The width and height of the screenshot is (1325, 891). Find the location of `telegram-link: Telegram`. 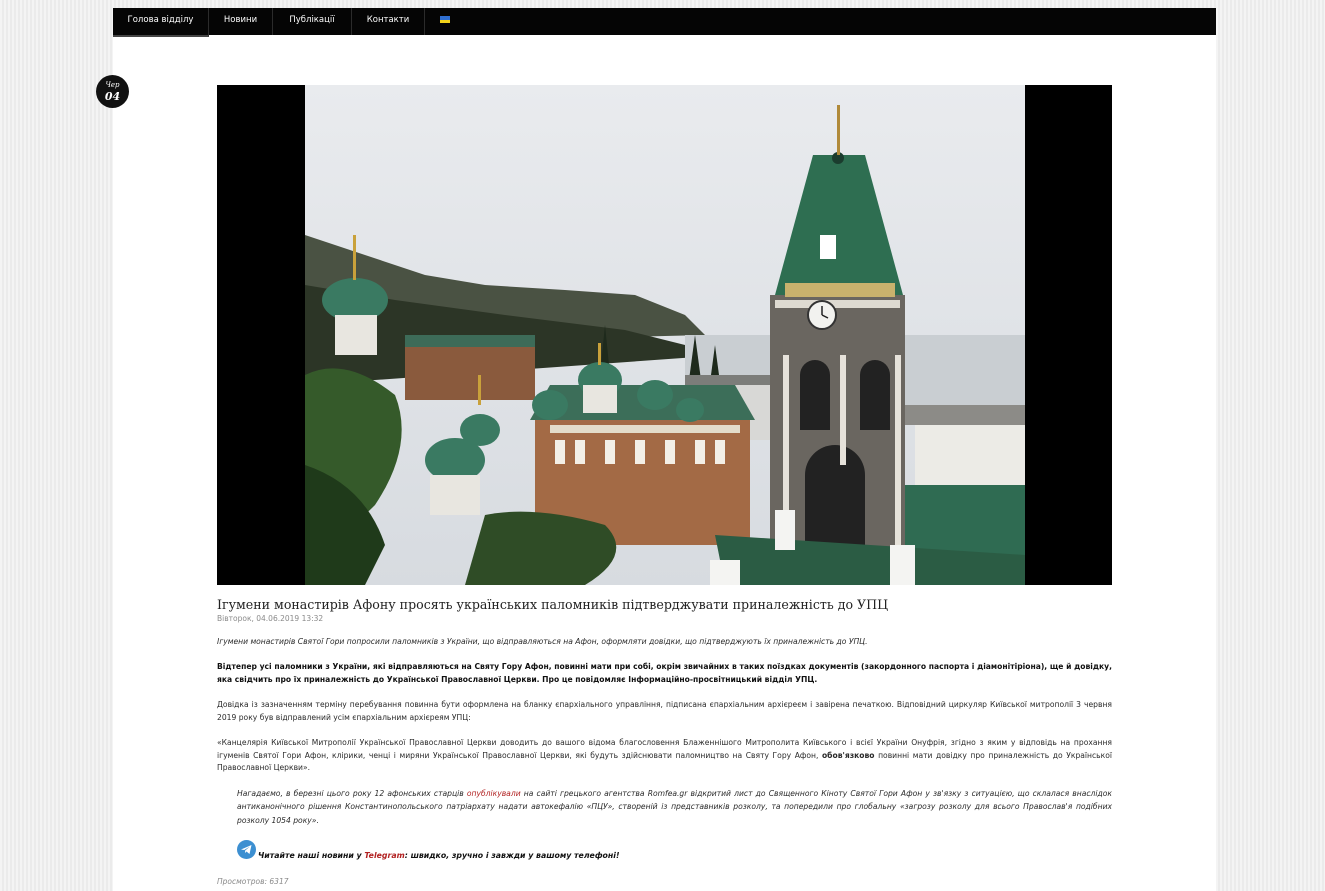

telegram-link: Telegram is located at coordinates (384, 855).